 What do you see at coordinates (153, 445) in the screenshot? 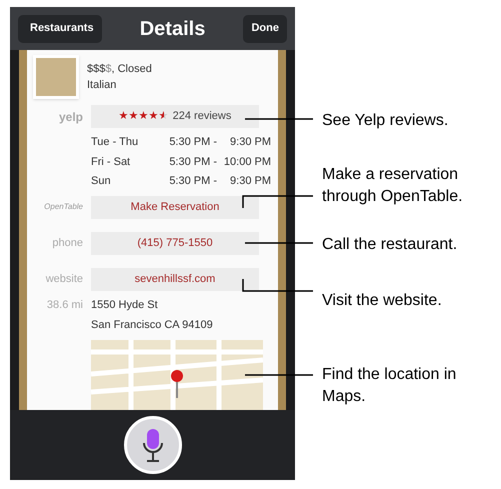
I see `microphone-icon` at bounding box center [153, 445].